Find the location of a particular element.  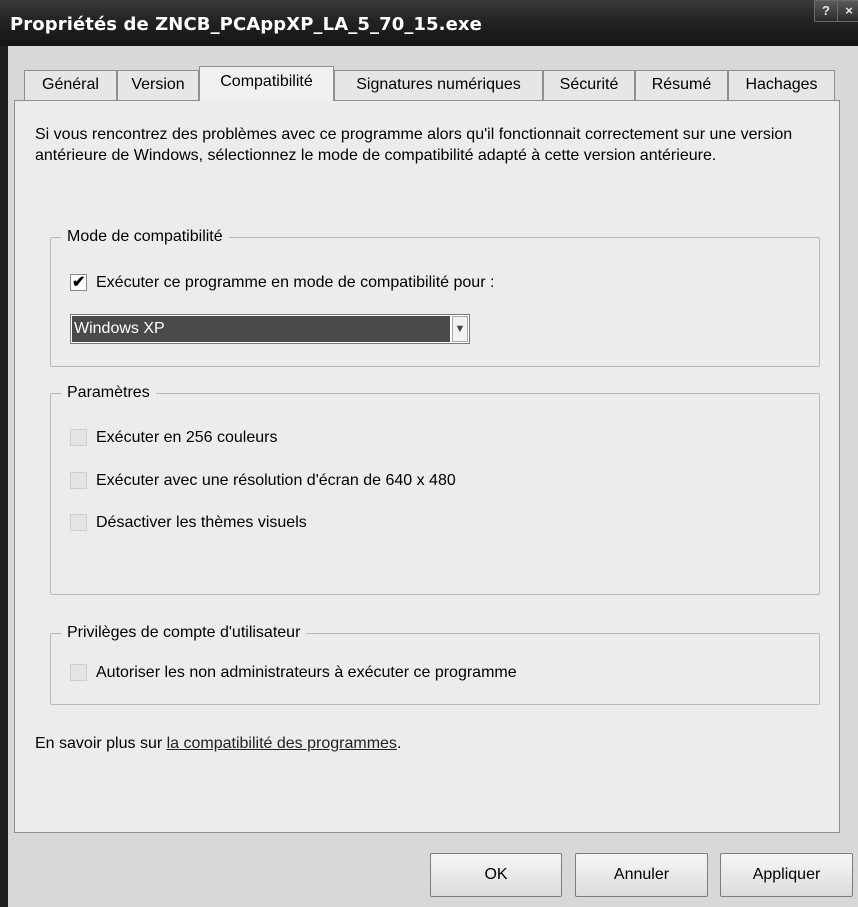

privileges-checkbox is located at coordinates (78, 672).